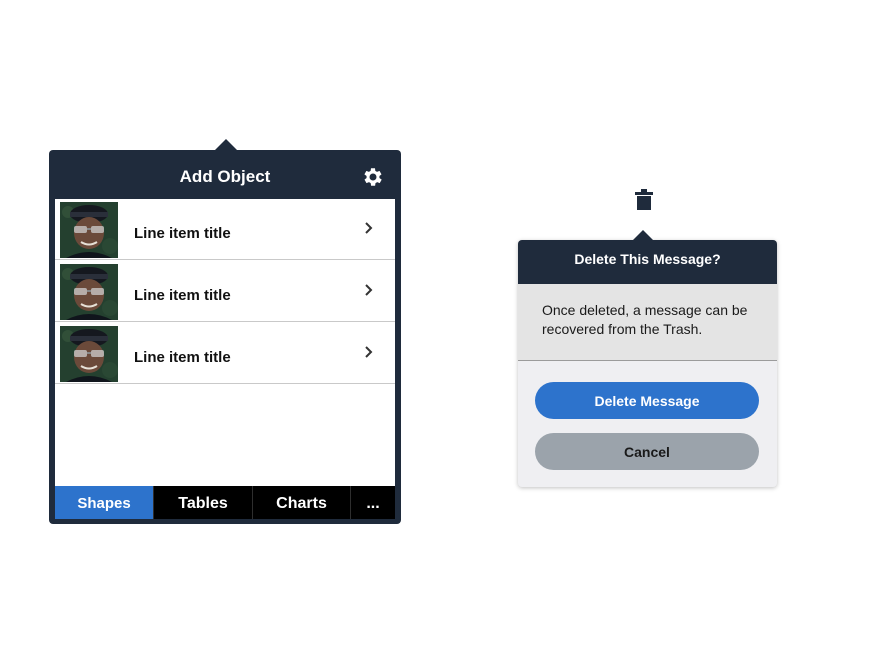 This screenshot has height=664, width=885. What do you see at coordinates (302, 502) in the screenshot?
I see `tab-charts: Charts` at bounding box center [302, 502].